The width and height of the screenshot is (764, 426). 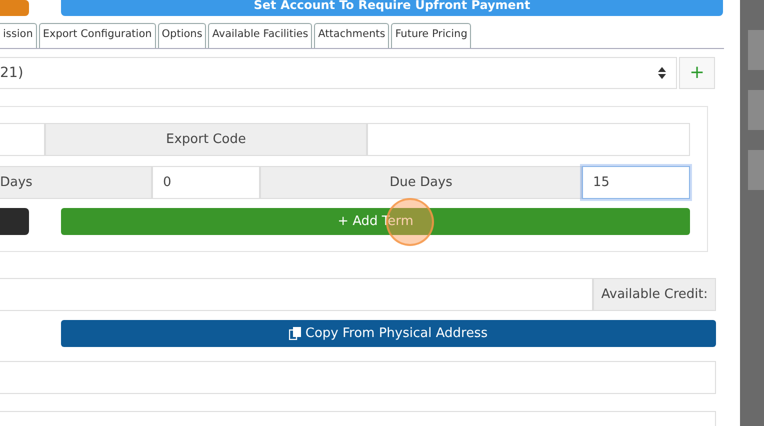 What do you see at coordinates (375, 221) in the screenshot?
I see `add-term-button: + Add Term` at bounding box center [375, 221].